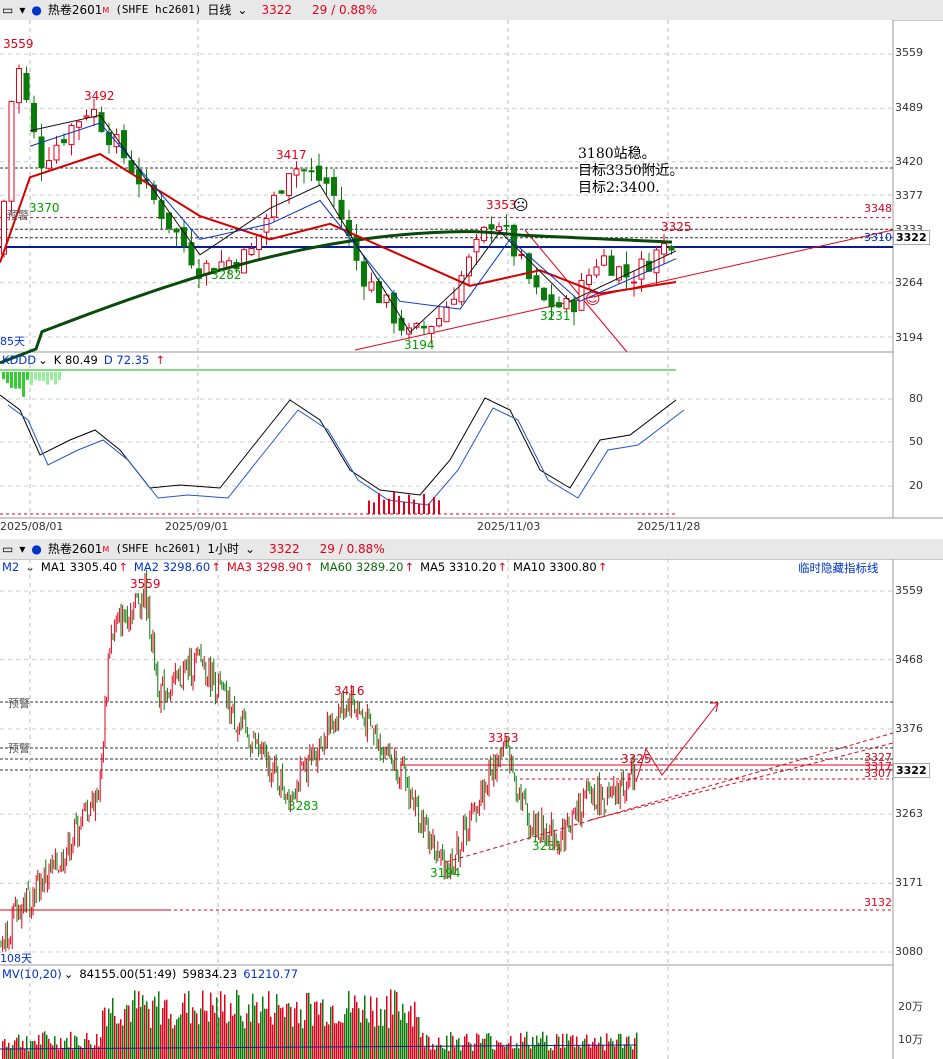  I want to click on note-line-2: 目标3350附近。, so click(631, 171).